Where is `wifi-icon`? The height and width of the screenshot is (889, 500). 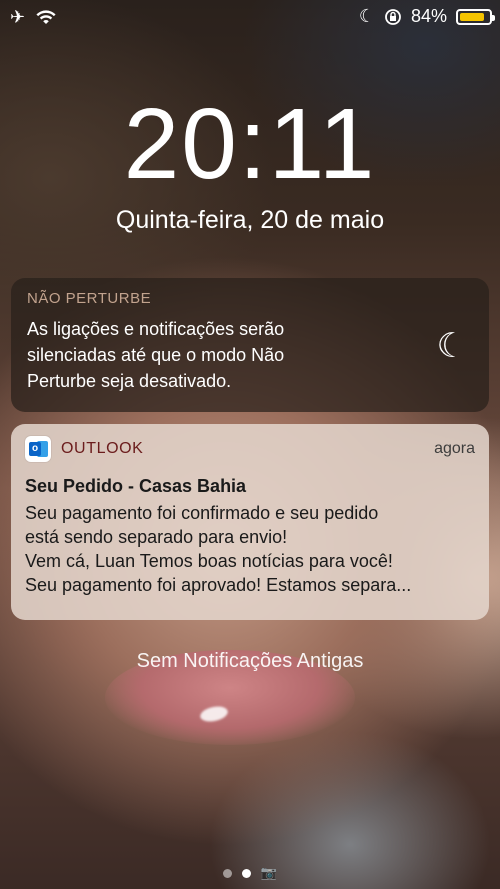 wifi-icon is located at coordinates (46, 17).